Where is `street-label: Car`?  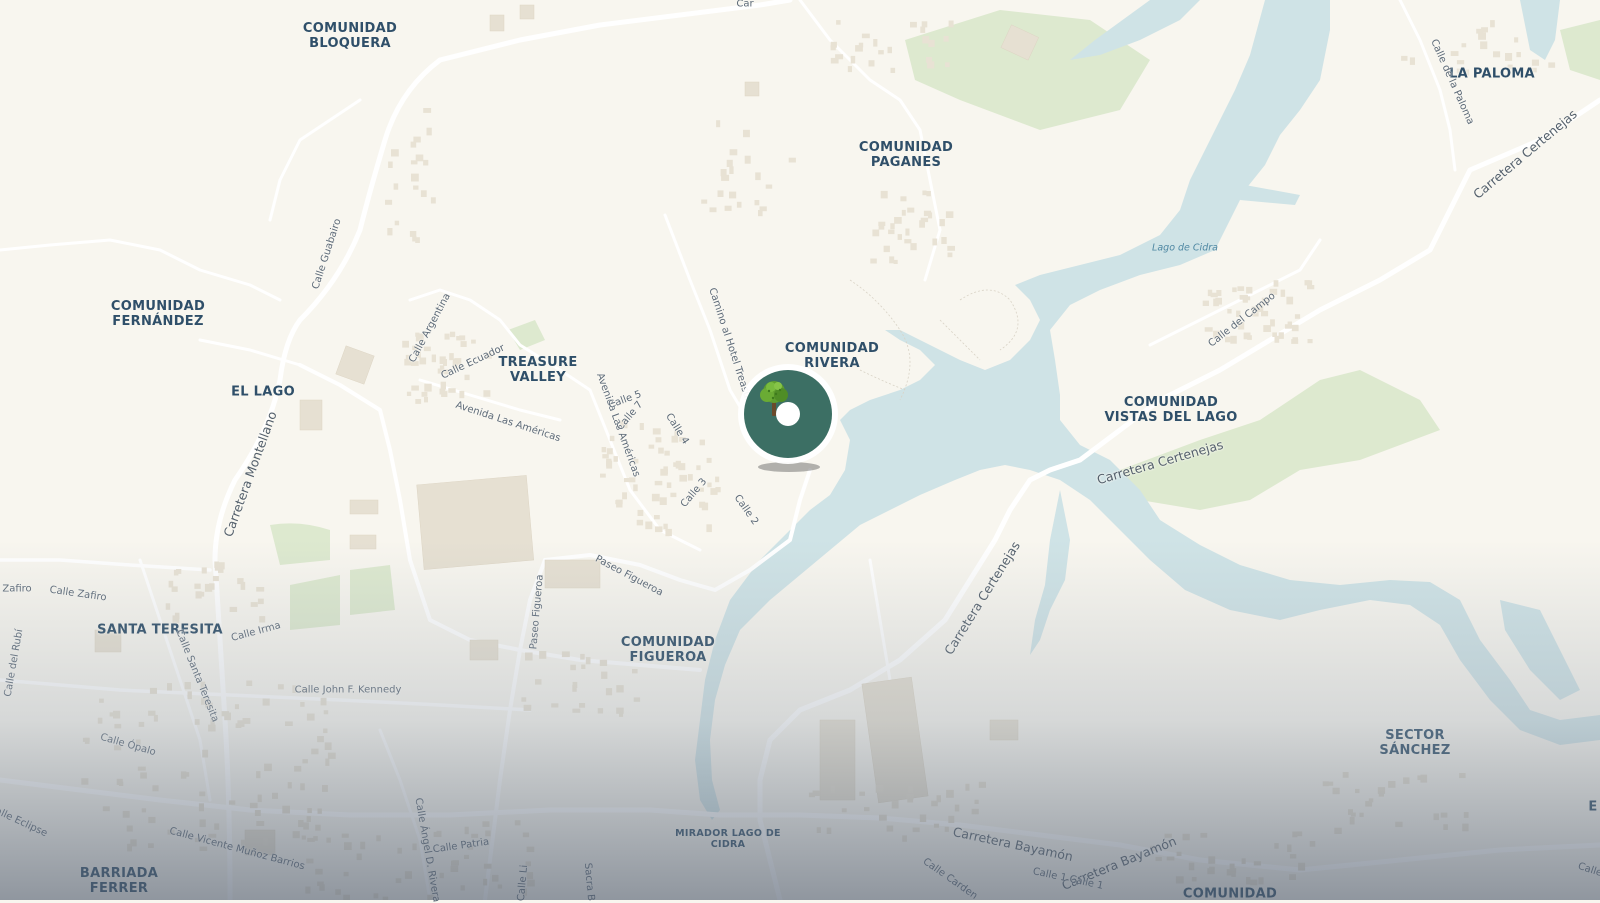 street-label: Car is located at coordinates (745, 5).